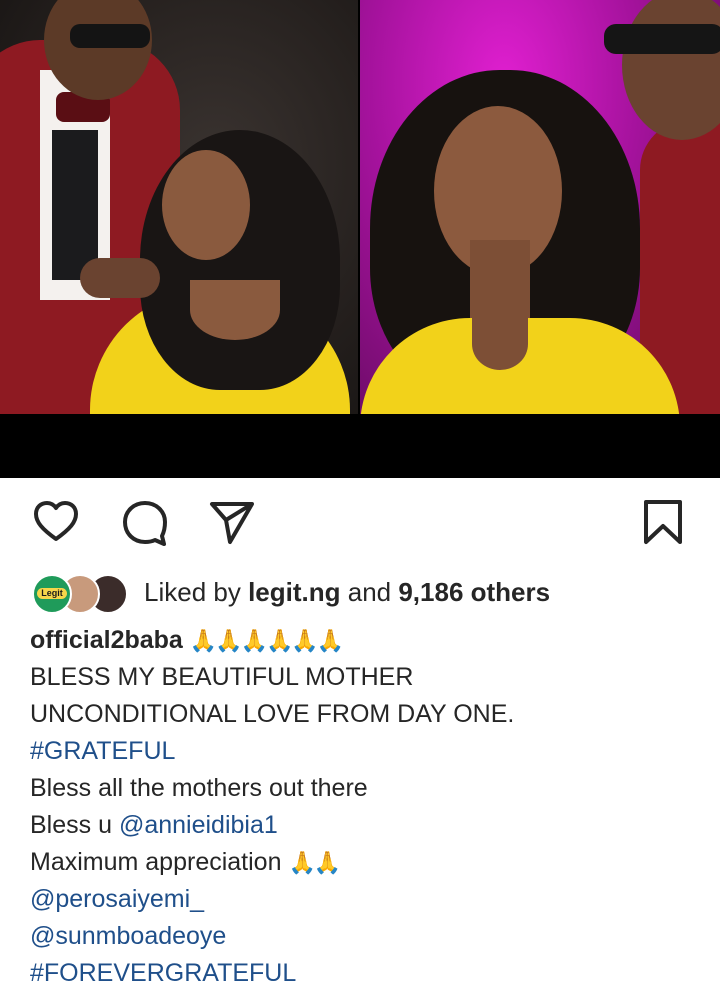 The height and width of the screenshot is (992, 720). I want to click on likes-count-link: 9,186 others, so click(474, 592).